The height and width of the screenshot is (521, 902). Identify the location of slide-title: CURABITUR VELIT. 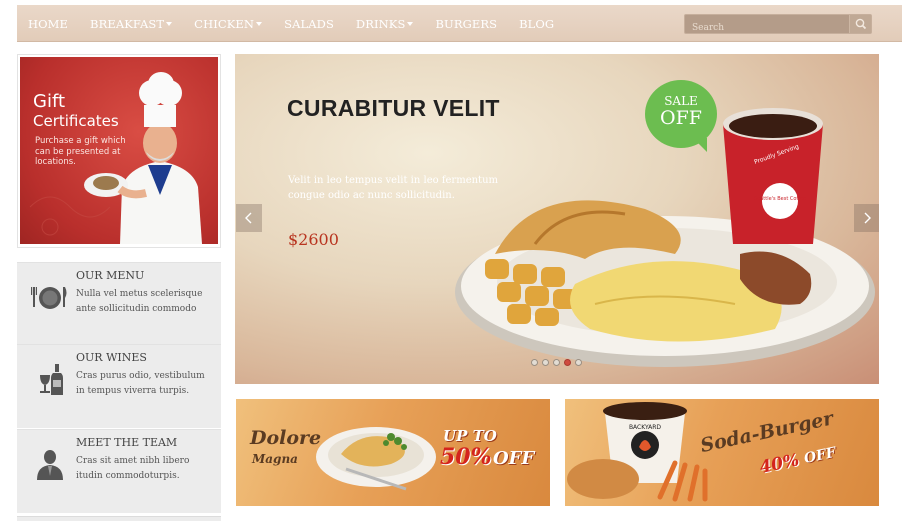
(393, 108).